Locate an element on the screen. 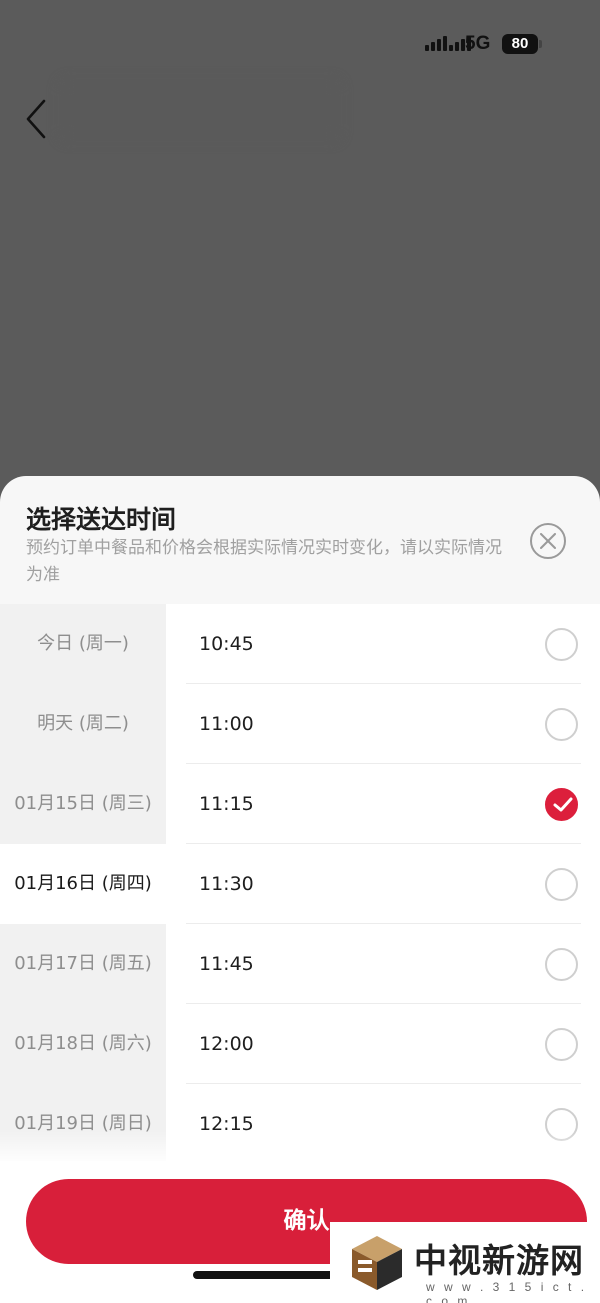  network-label: 5G is located at coordinates (478, 43).